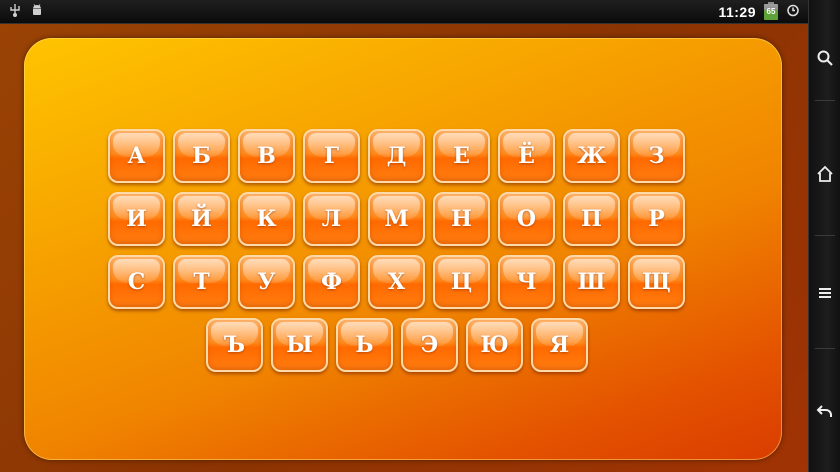 This screenshot has width=840, height=472. Describe the element at coordinates (759, 11) in the screenshot. I see `status-right-area: 11:29 65` at that location.